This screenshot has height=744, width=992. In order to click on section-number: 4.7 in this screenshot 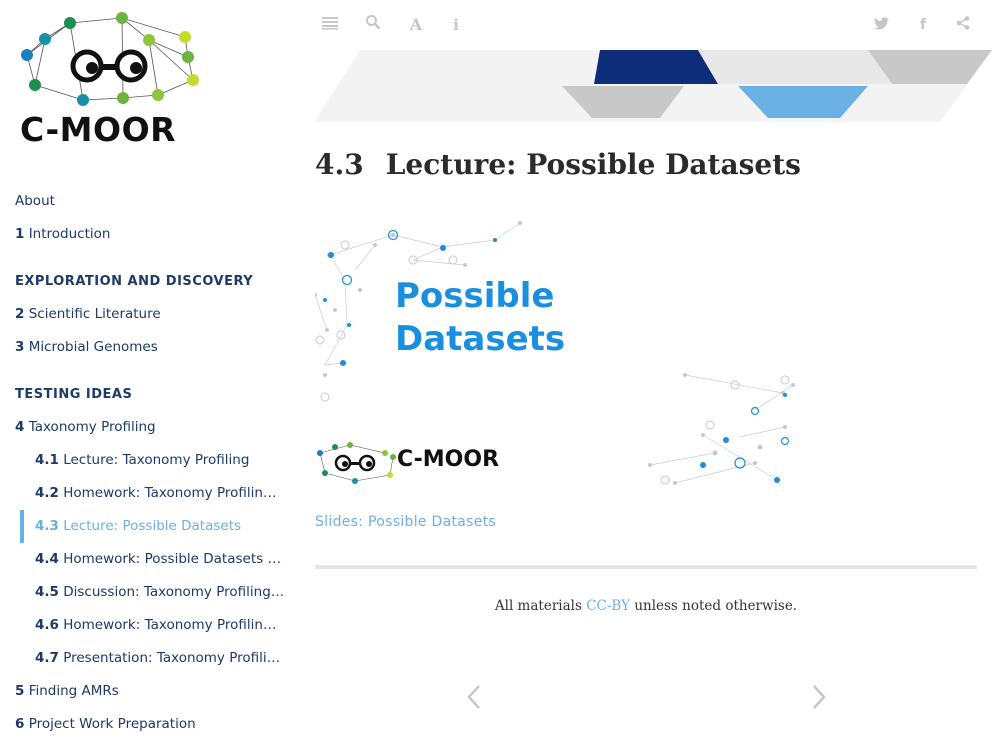, I will do `click(47, 658)`.